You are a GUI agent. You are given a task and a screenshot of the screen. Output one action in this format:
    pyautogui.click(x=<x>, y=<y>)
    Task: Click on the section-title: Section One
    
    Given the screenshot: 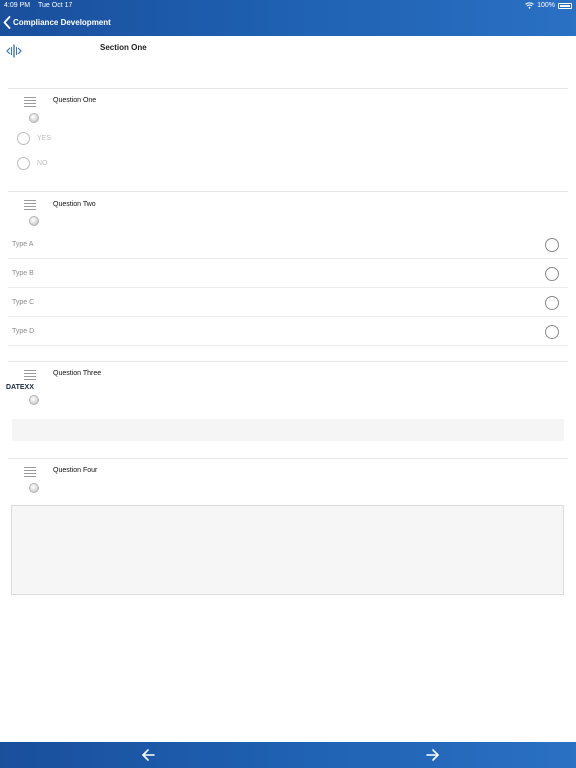 What is the action you would take?
    pyautogui.click(x=123, y=47)
    